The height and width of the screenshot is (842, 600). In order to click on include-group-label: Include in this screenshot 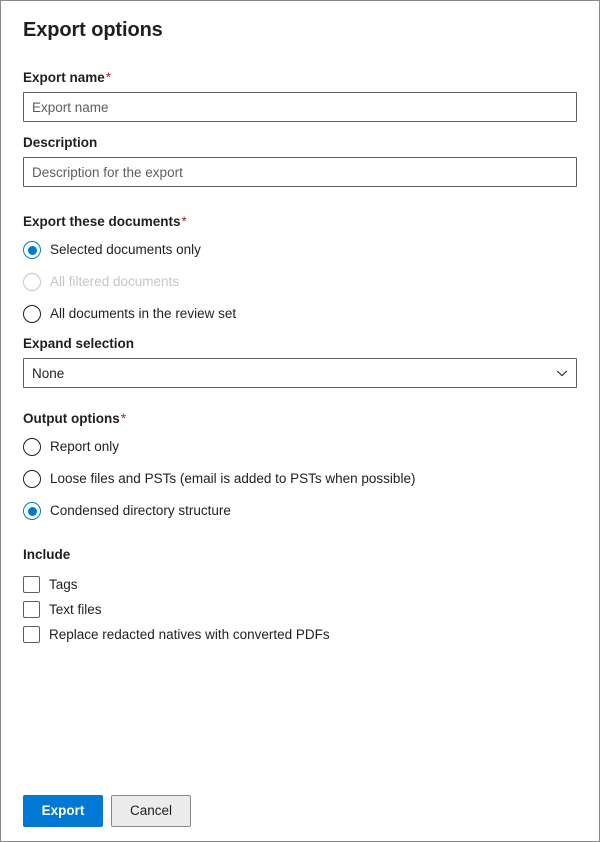, I will do `click(47, 554)`.